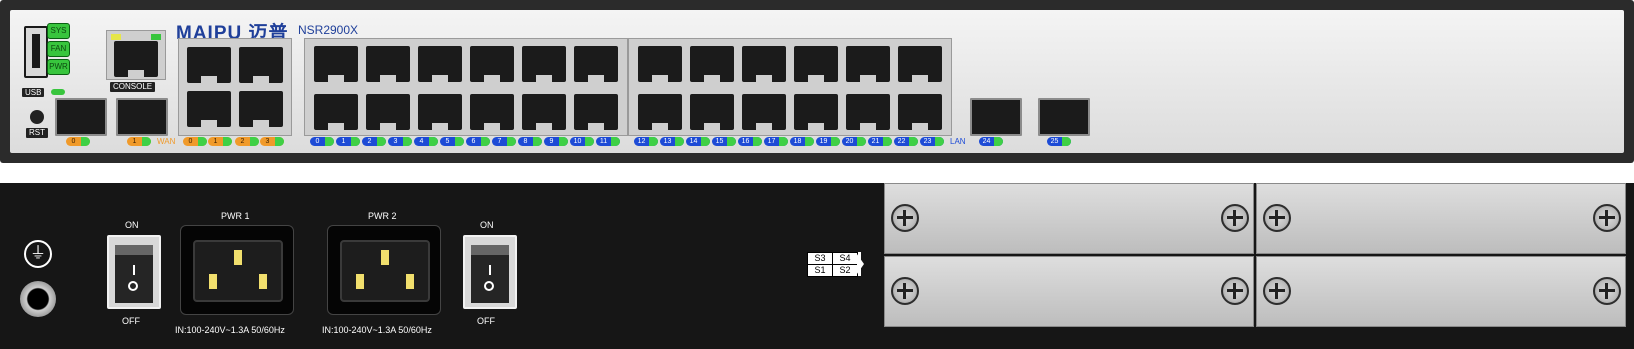  I want to click on wan-sfp-led-1: 1, so click(139, 141).